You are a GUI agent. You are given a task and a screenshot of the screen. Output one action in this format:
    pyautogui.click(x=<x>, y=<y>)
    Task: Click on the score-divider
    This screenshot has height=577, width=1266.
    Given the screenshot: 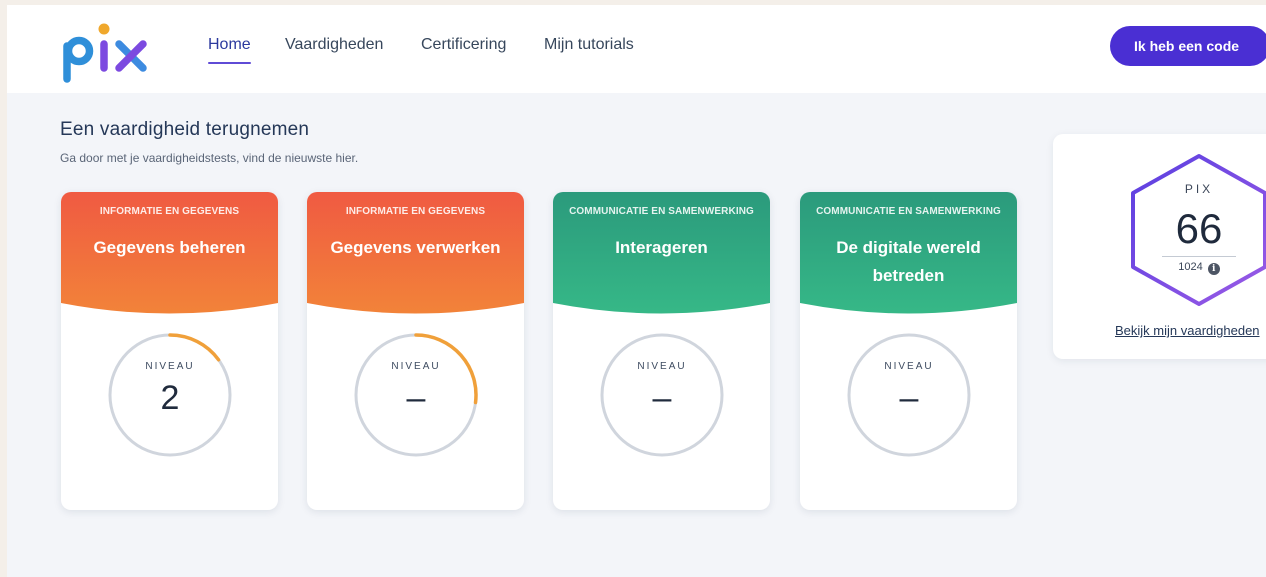 What is the action you would take?
    pyautogui.click(x=1199, y=256)
    